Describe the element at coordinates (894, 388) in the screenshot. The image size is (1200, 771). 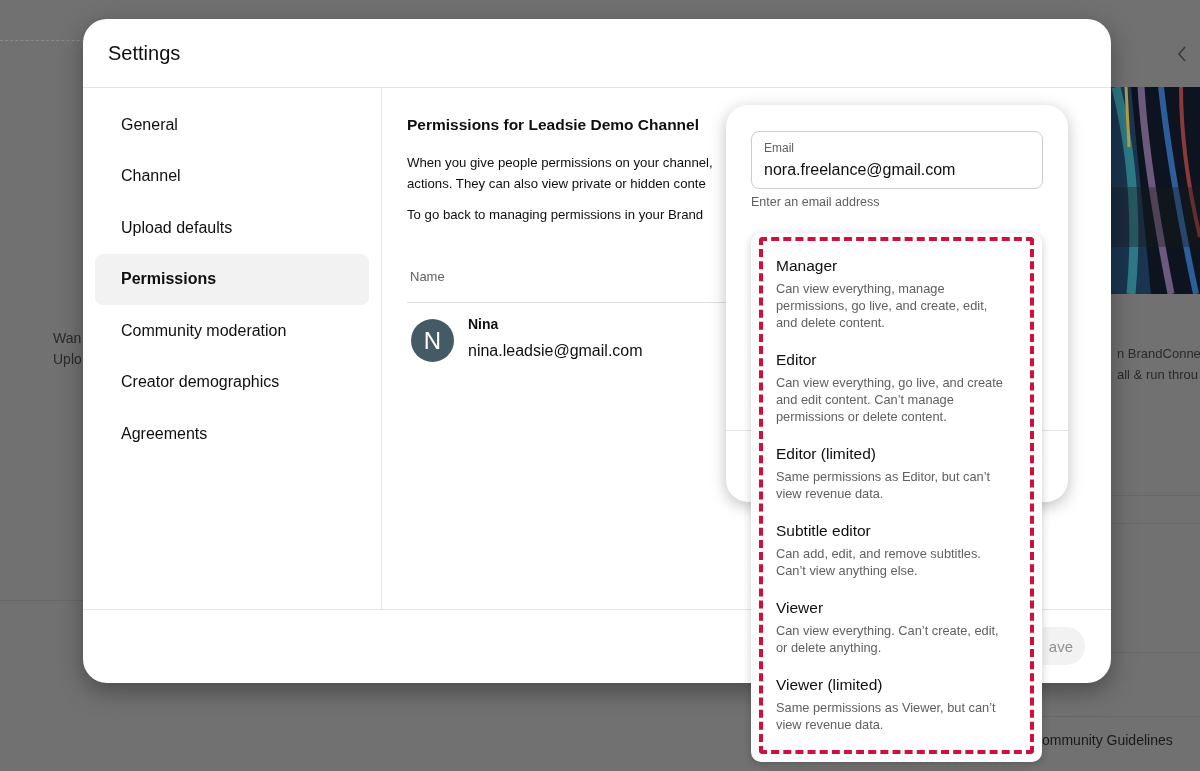
I see `role-option: Editor Can view everything, go live, and create and edit content. Can’t manage permissions or delete content.` at that location.